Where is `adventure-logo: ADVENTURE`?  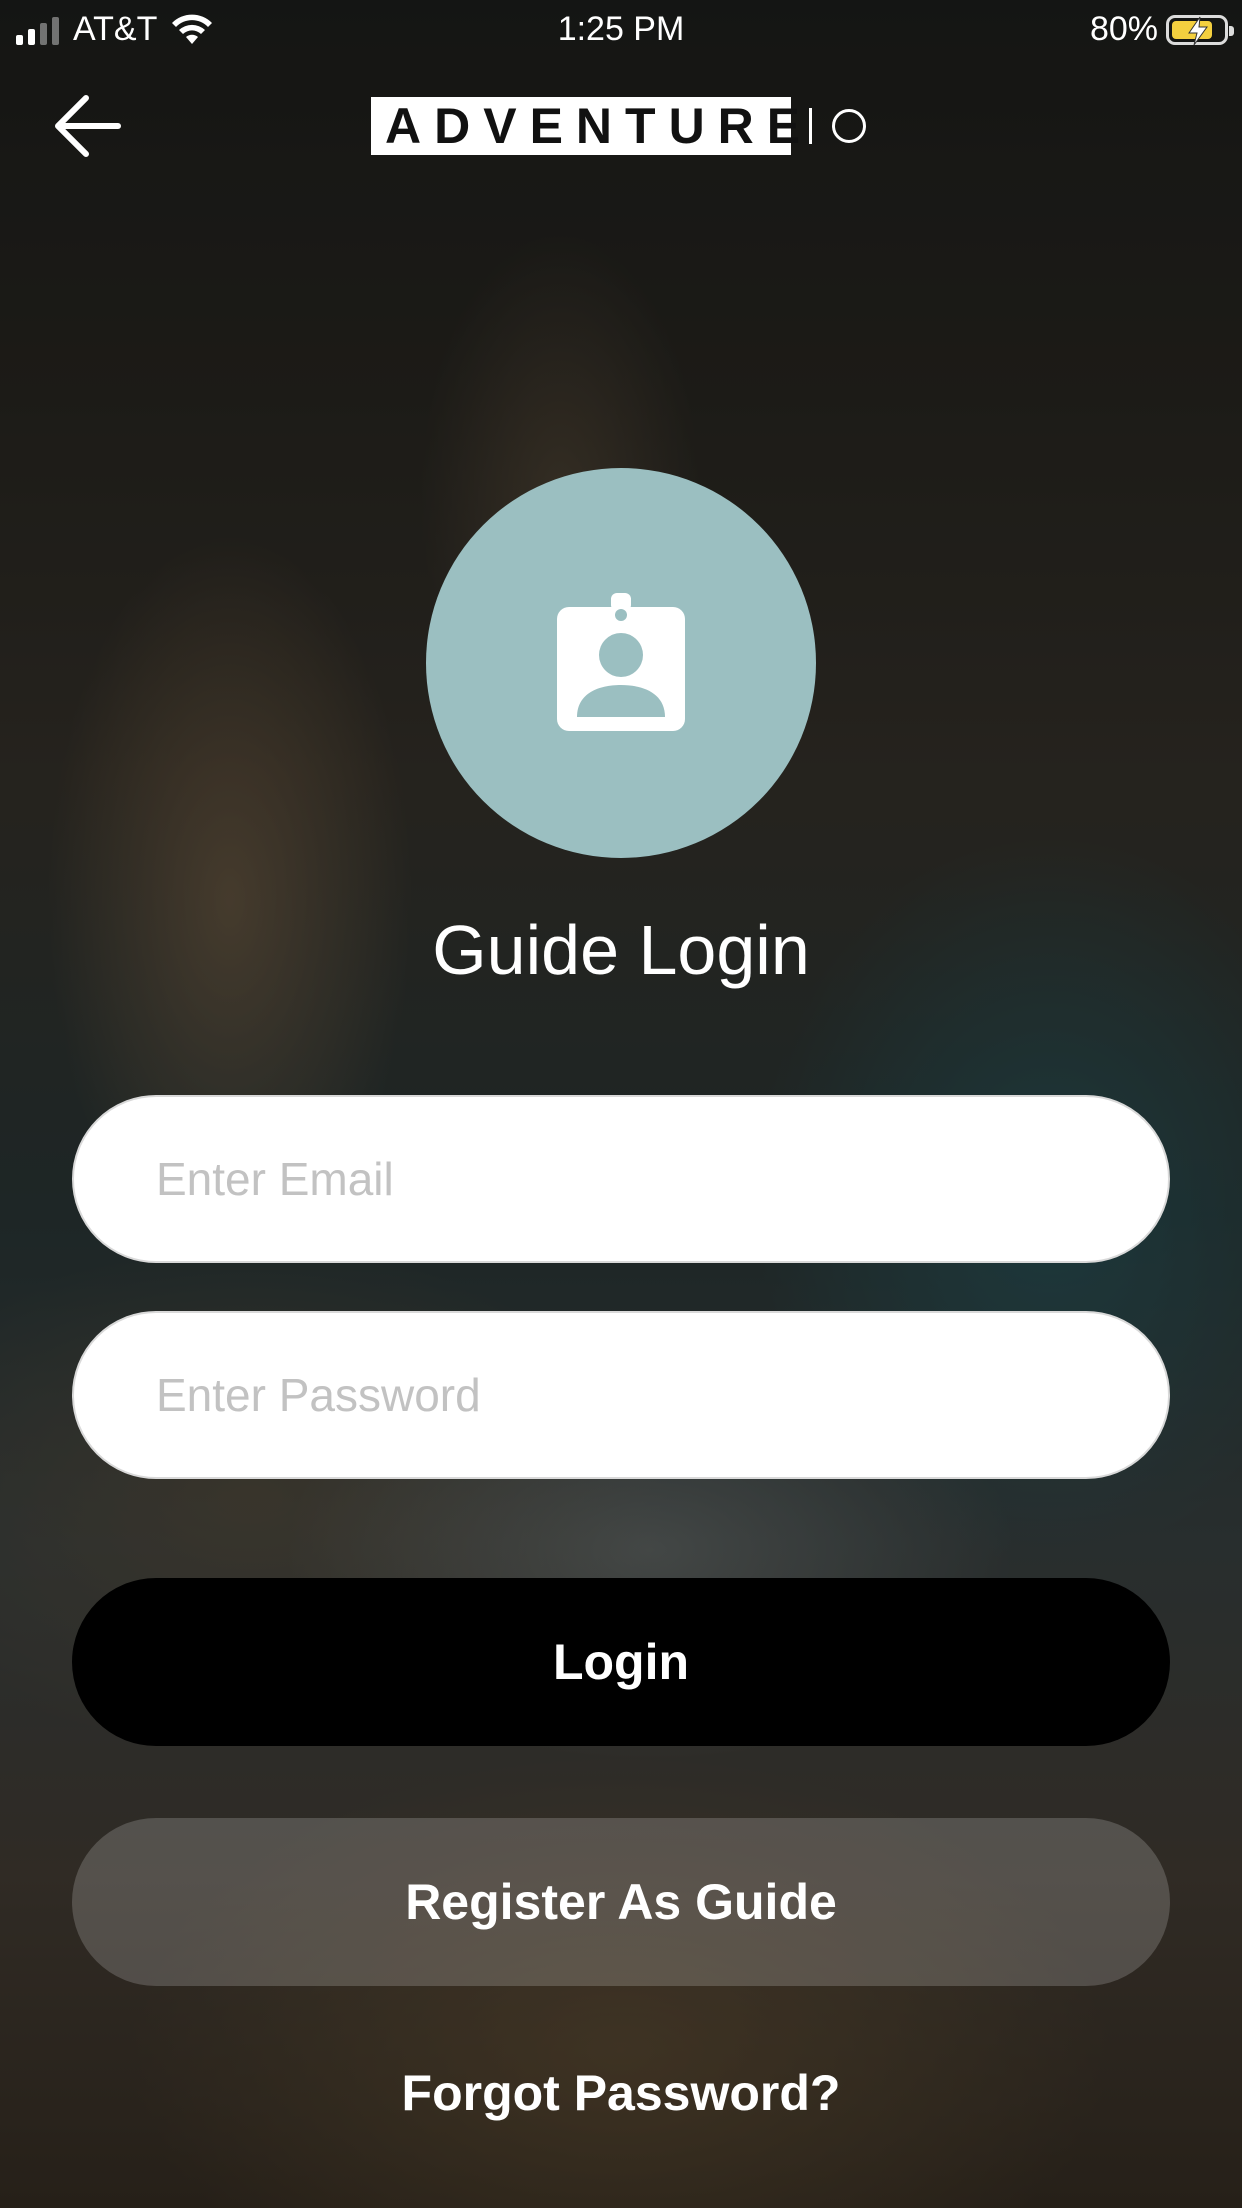 adventure-logo: ADVENTURE is located at coordinates (618, 126).